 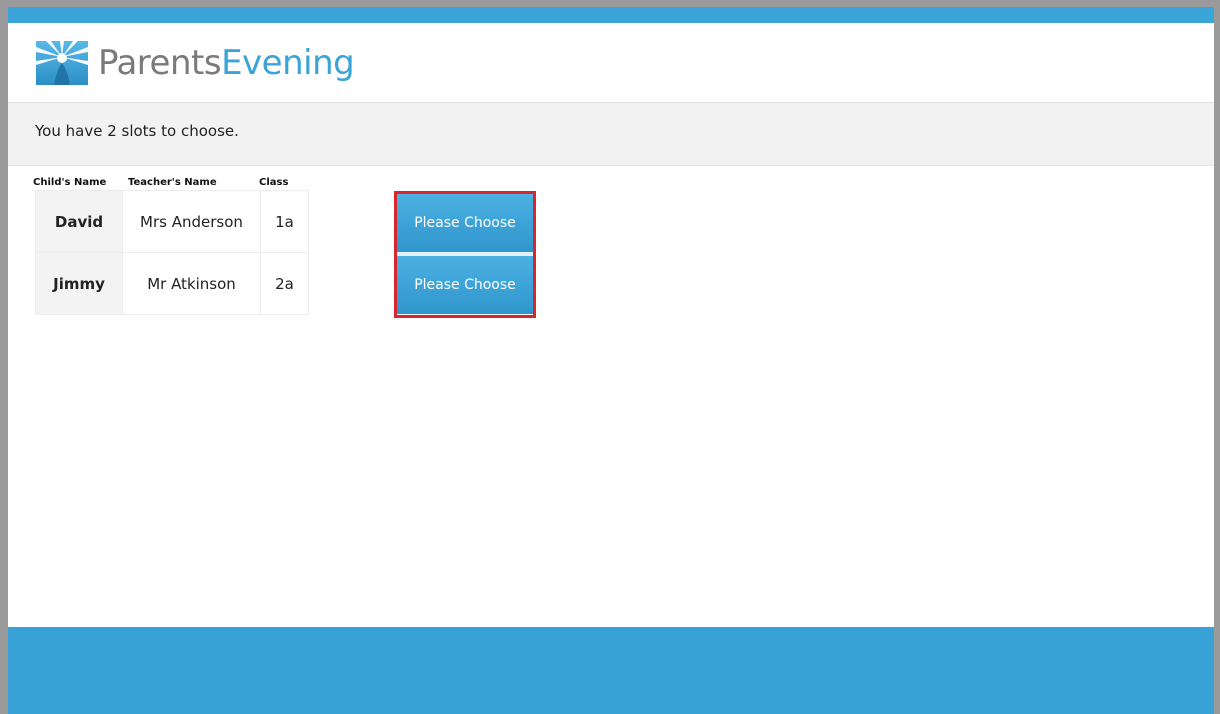 I want to click on brand-name-part2: Evening, so click(x=288, y=63).